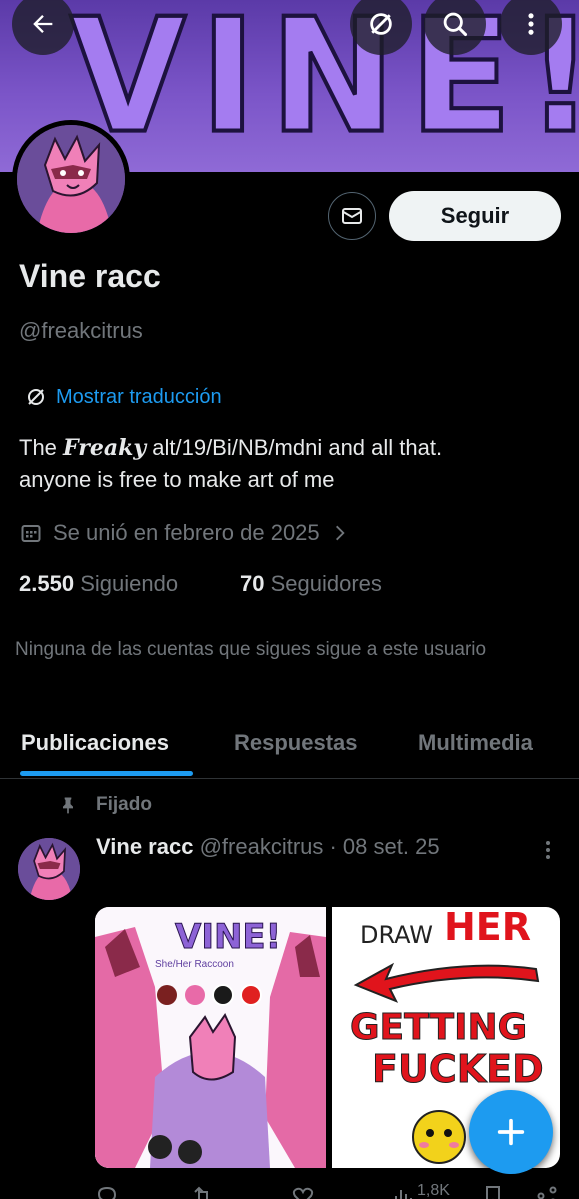 The height and width of the screenshot is (1199, 579). I want to click on following-count: 2.550, so click(47, 583).